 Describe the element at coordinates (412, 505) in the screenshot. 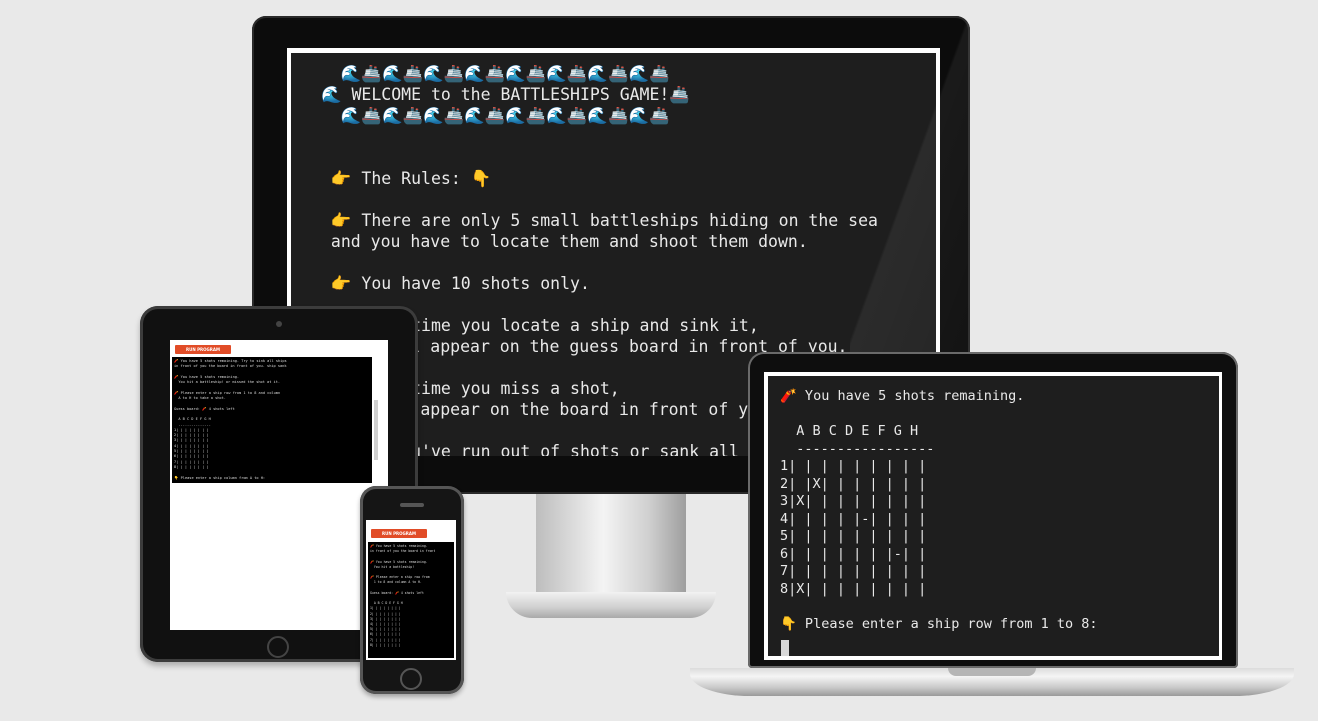

I see `phone-speaker-icon` at that location.